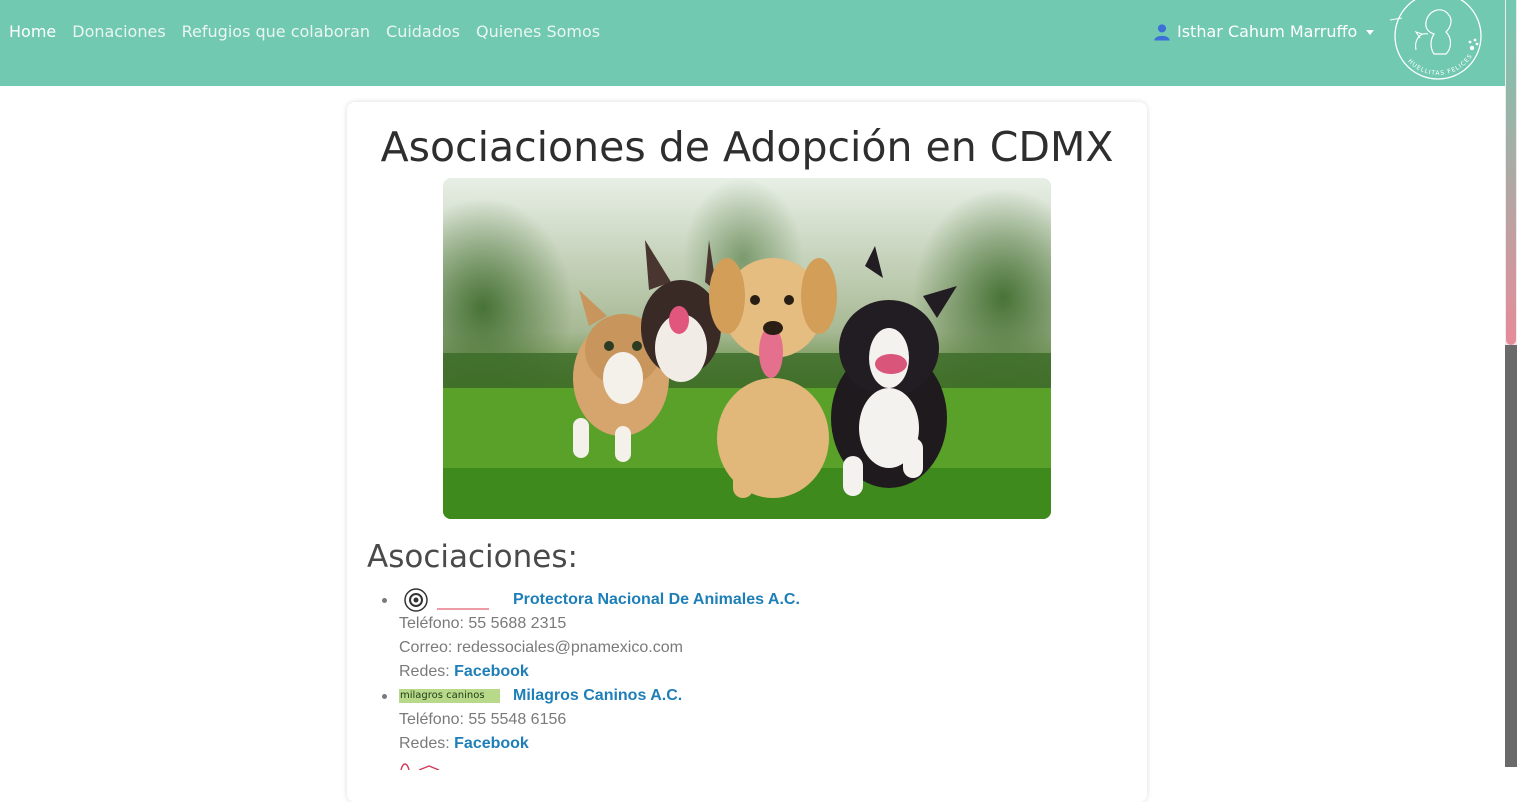 This screenshot has height=802, width=1517. What do you see at coordinates (442, 695) in the screenshot?
I see `milagros-logo-text: milagros caninos` at bounding box center [442, 695].